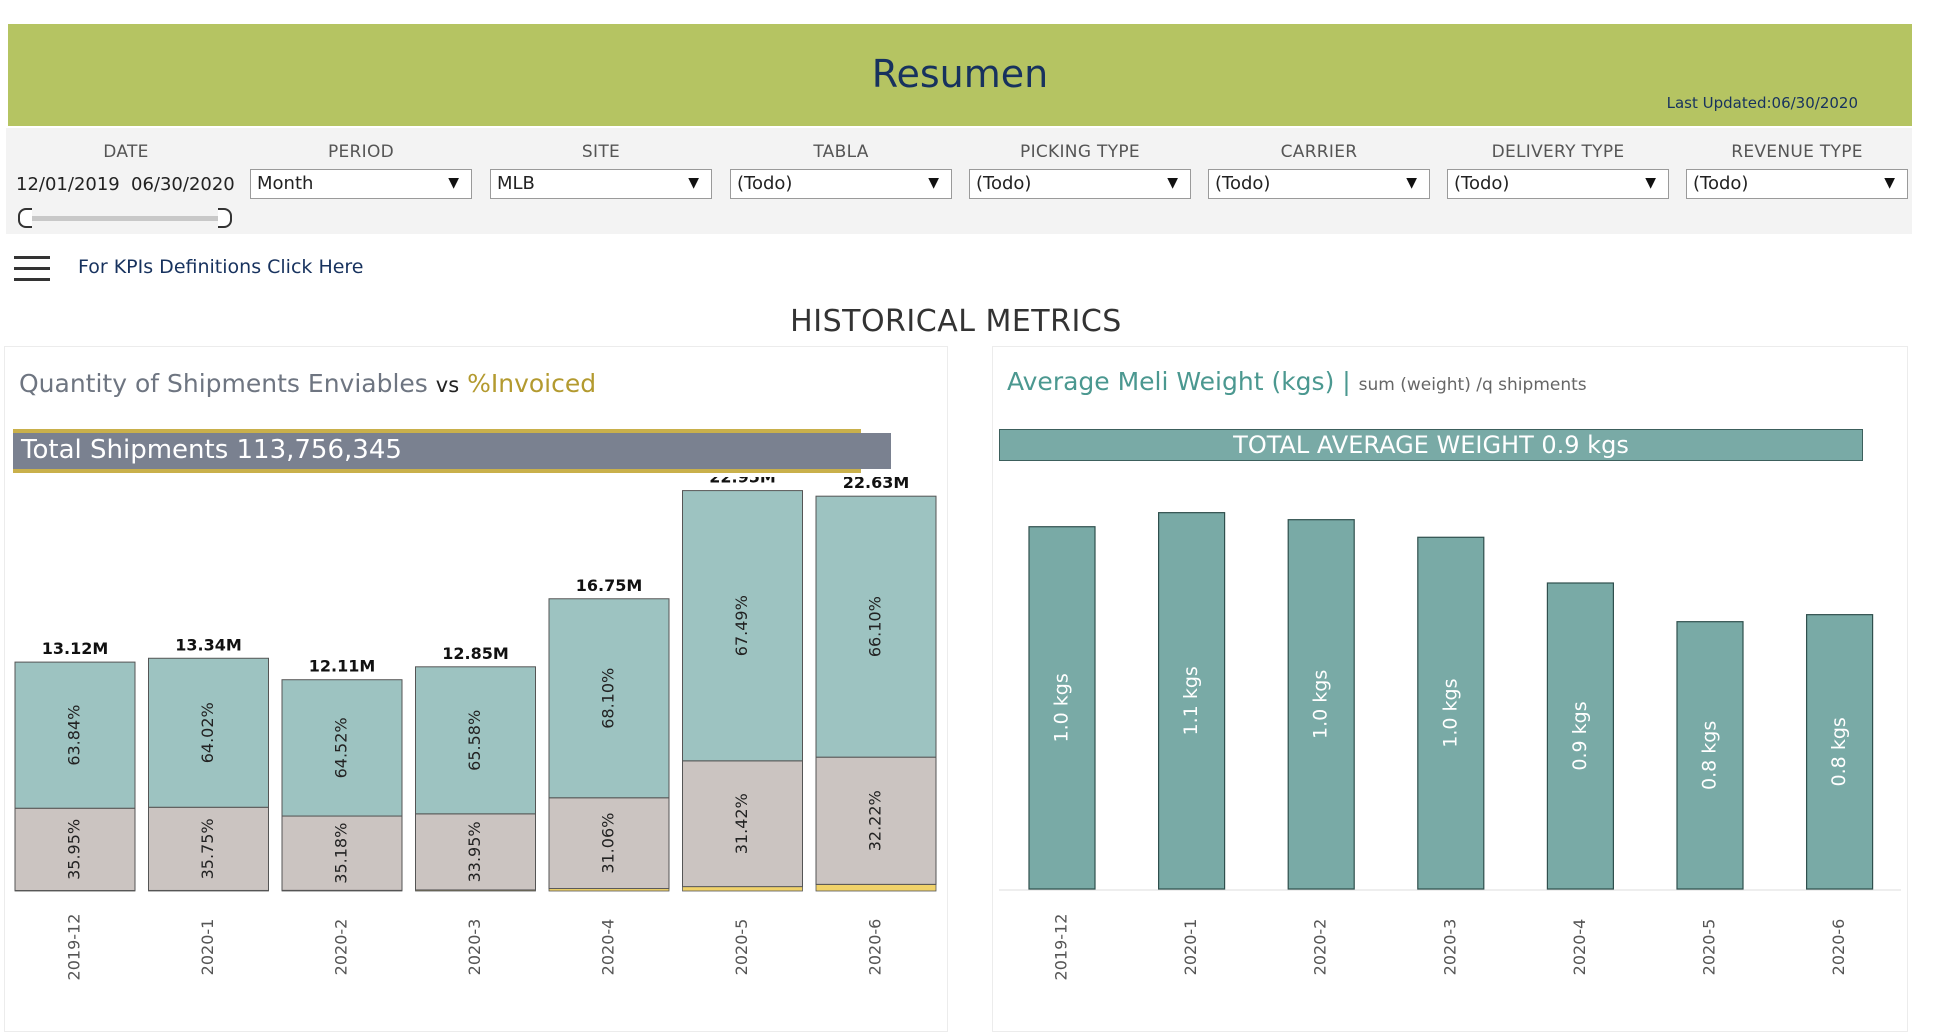  What do you see at coordinates (225, 218) in the screenshot?
I see `slider-end-handle` at bounding box center [225, 218].